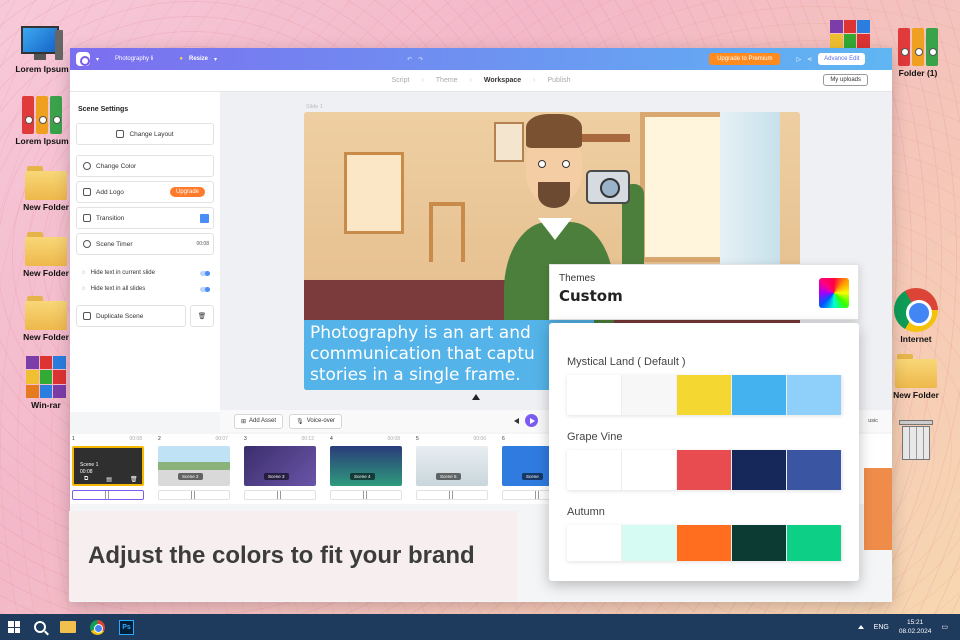 Image resolution: width=960 pixels, height=640 pixels. What do you see at coordinates (259, 421) in the screenshot?
I see `add-asset-button: ⊞ Add Asset` at bounding box center [259, 421].